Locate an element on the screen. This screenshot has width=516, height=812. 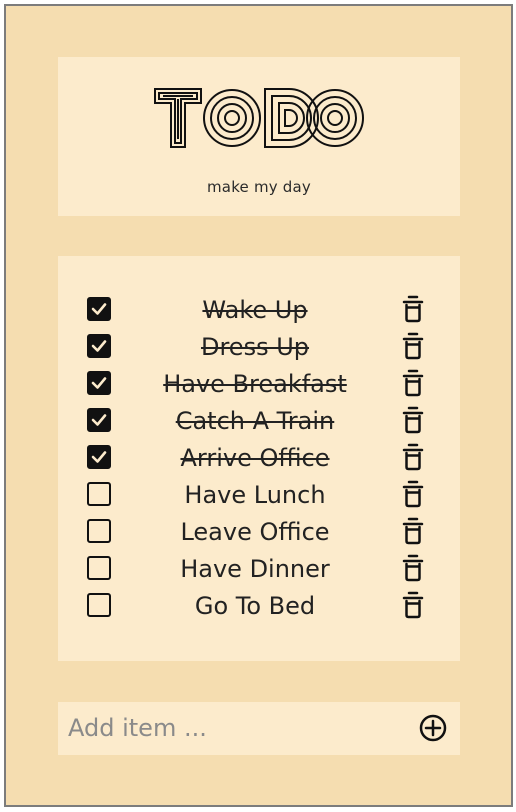
todo-label: Go To Bed is located at coordinates (255, 606).